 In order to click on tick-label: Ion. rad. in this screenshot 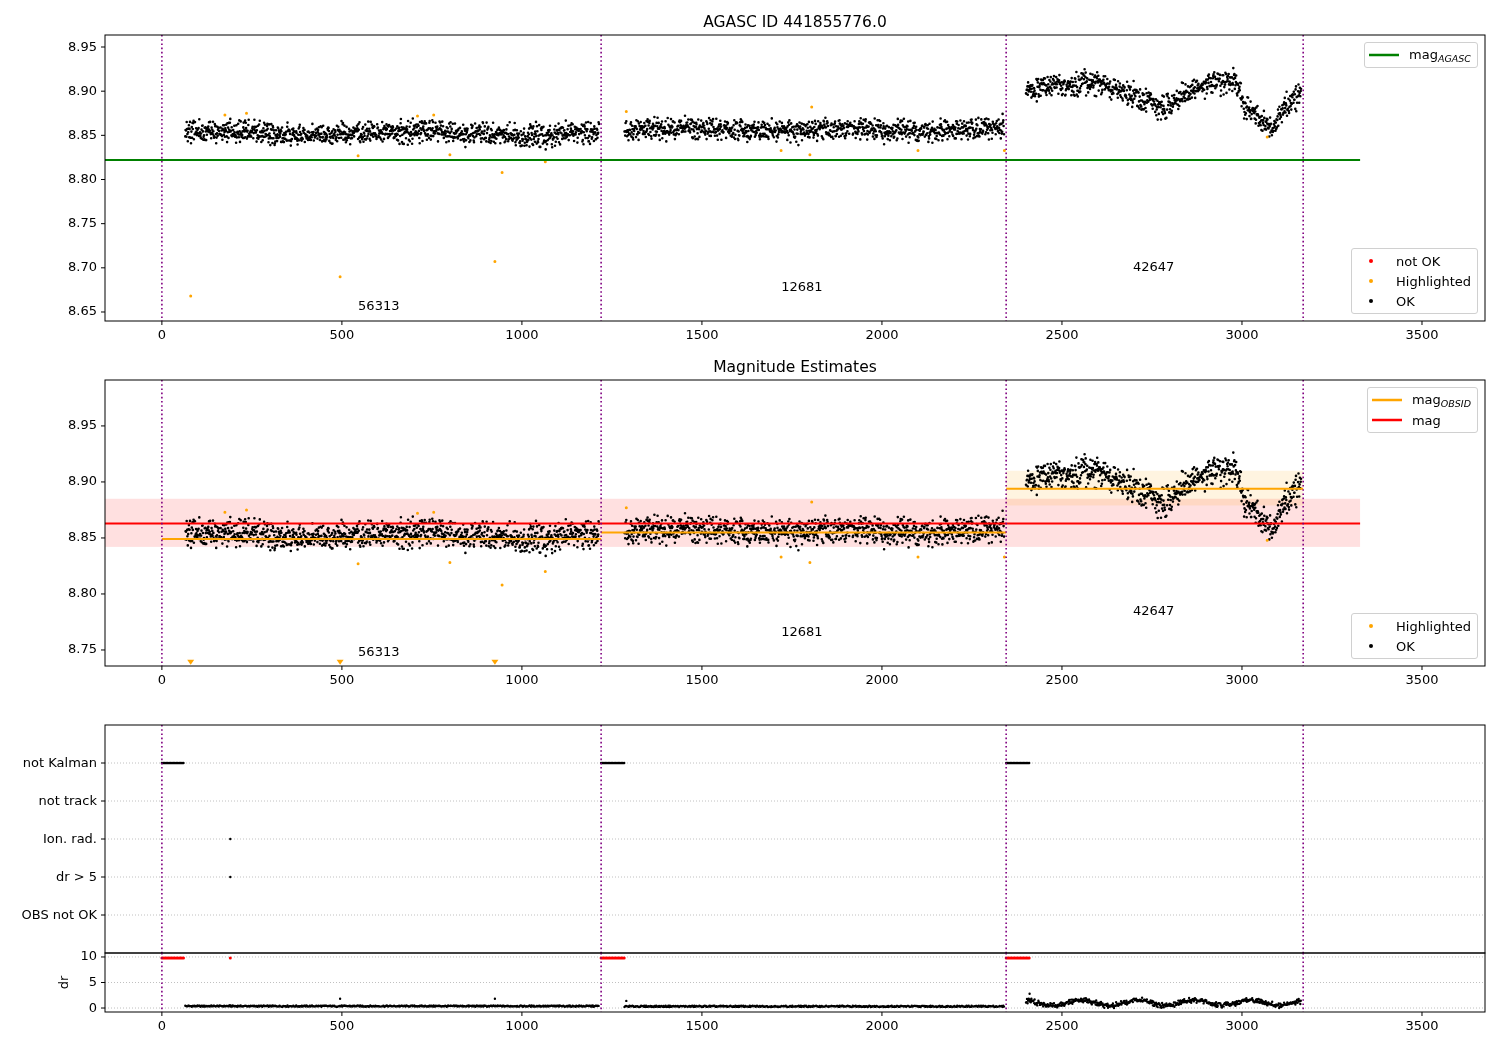, I will do `click(70, 838)`.